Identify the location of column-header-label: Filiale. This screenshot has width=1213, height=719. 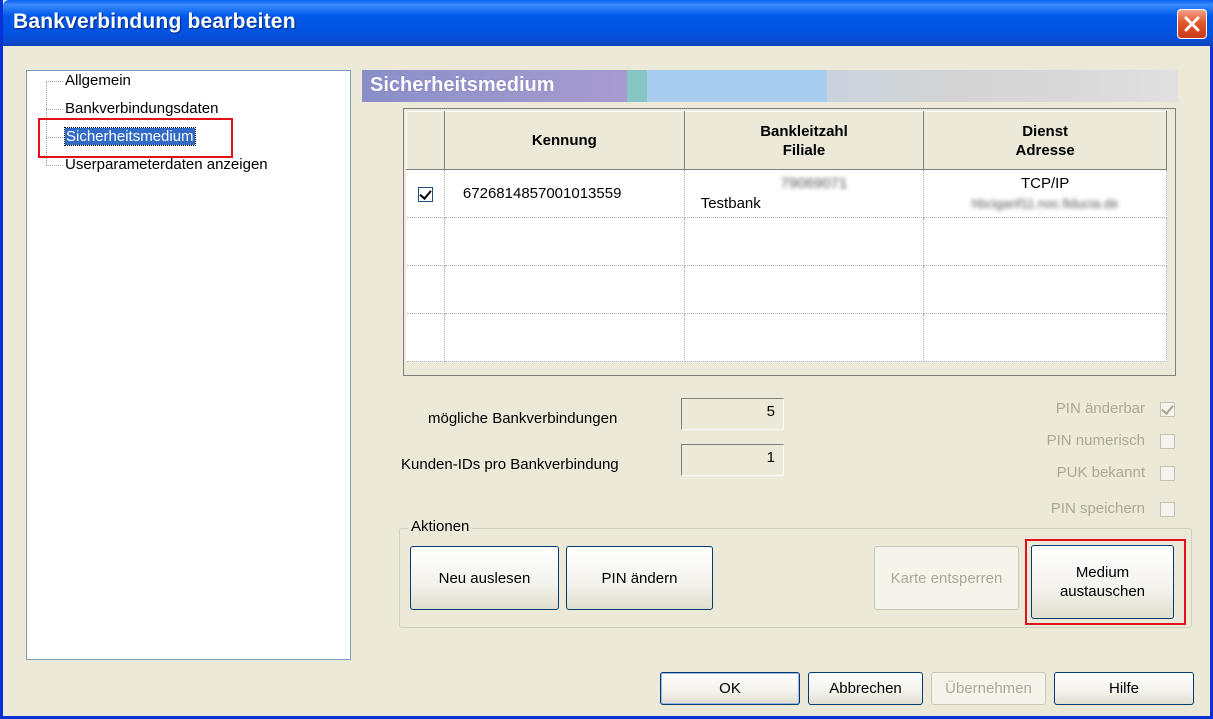
(804, 150).